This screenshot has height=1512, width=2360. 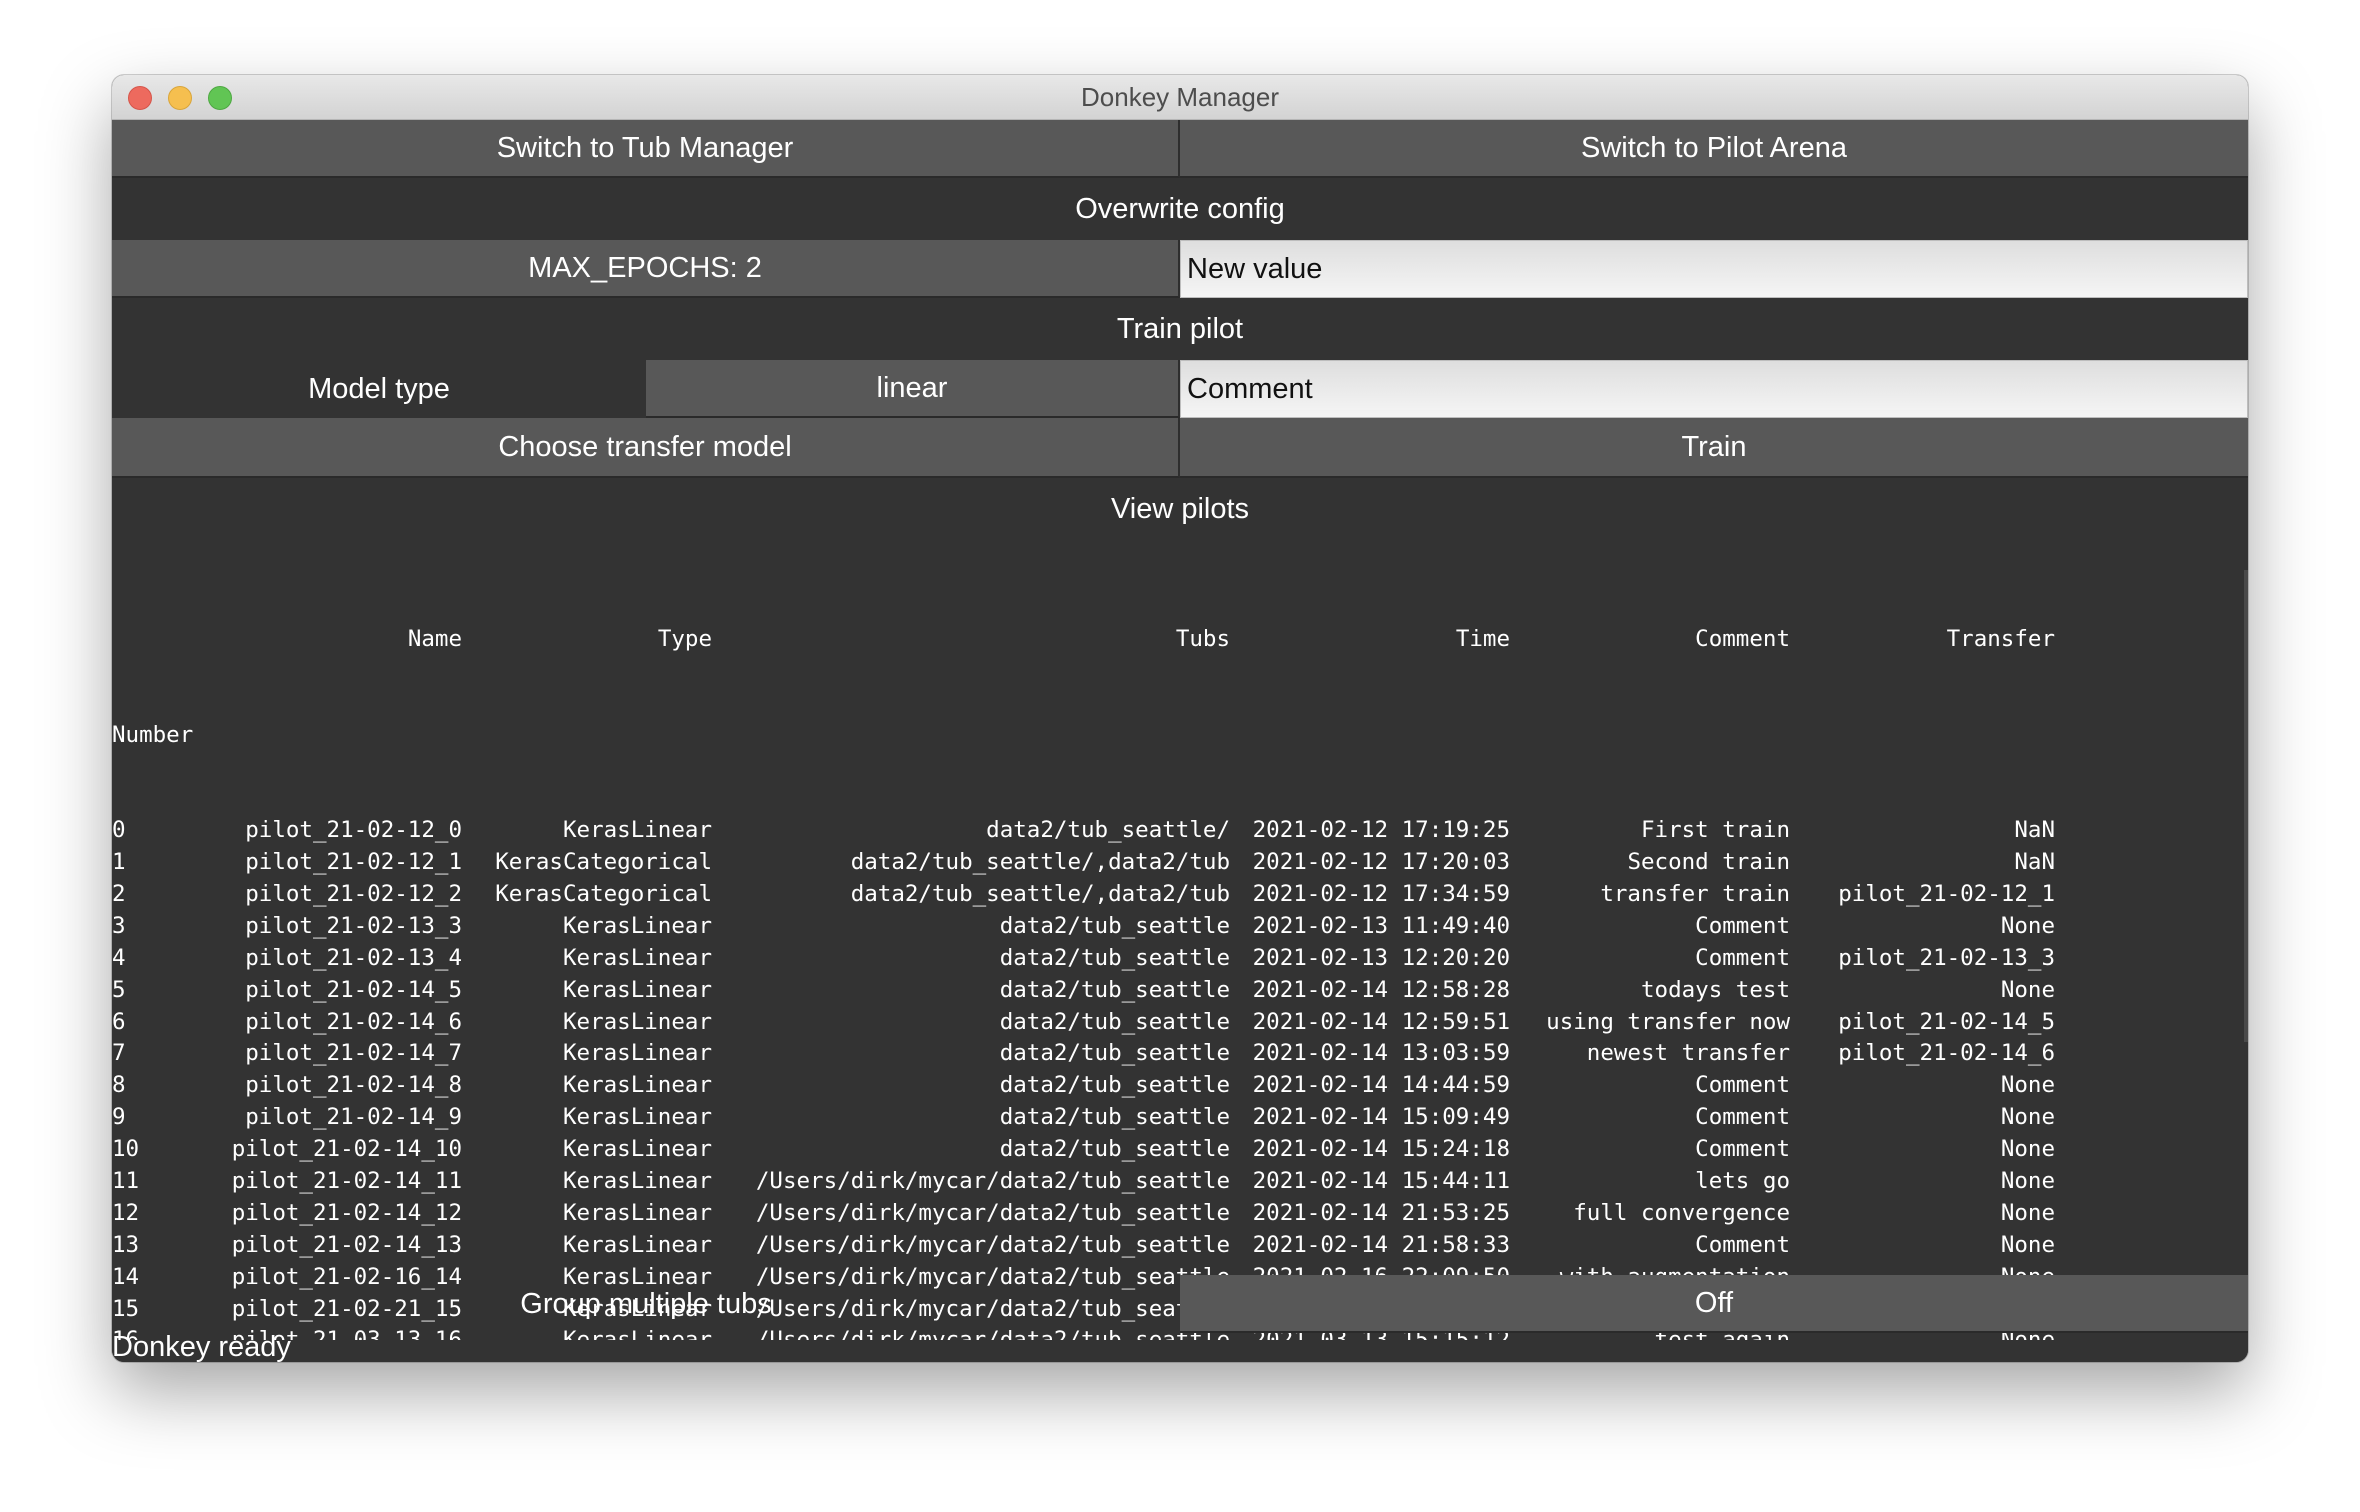 What do you see at coordinates (119, 957) in the screenshot?
I see `cell-num: 4` at bounding box center [119, 957].